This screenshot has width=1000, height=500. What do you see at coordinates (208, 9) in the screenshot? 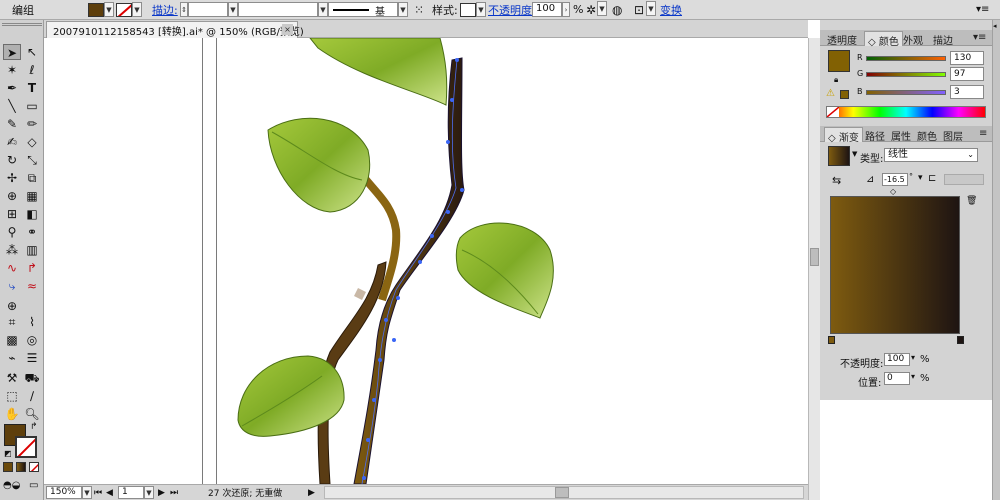
I see `stroke-weight-input` at bounding box center [208, 9].